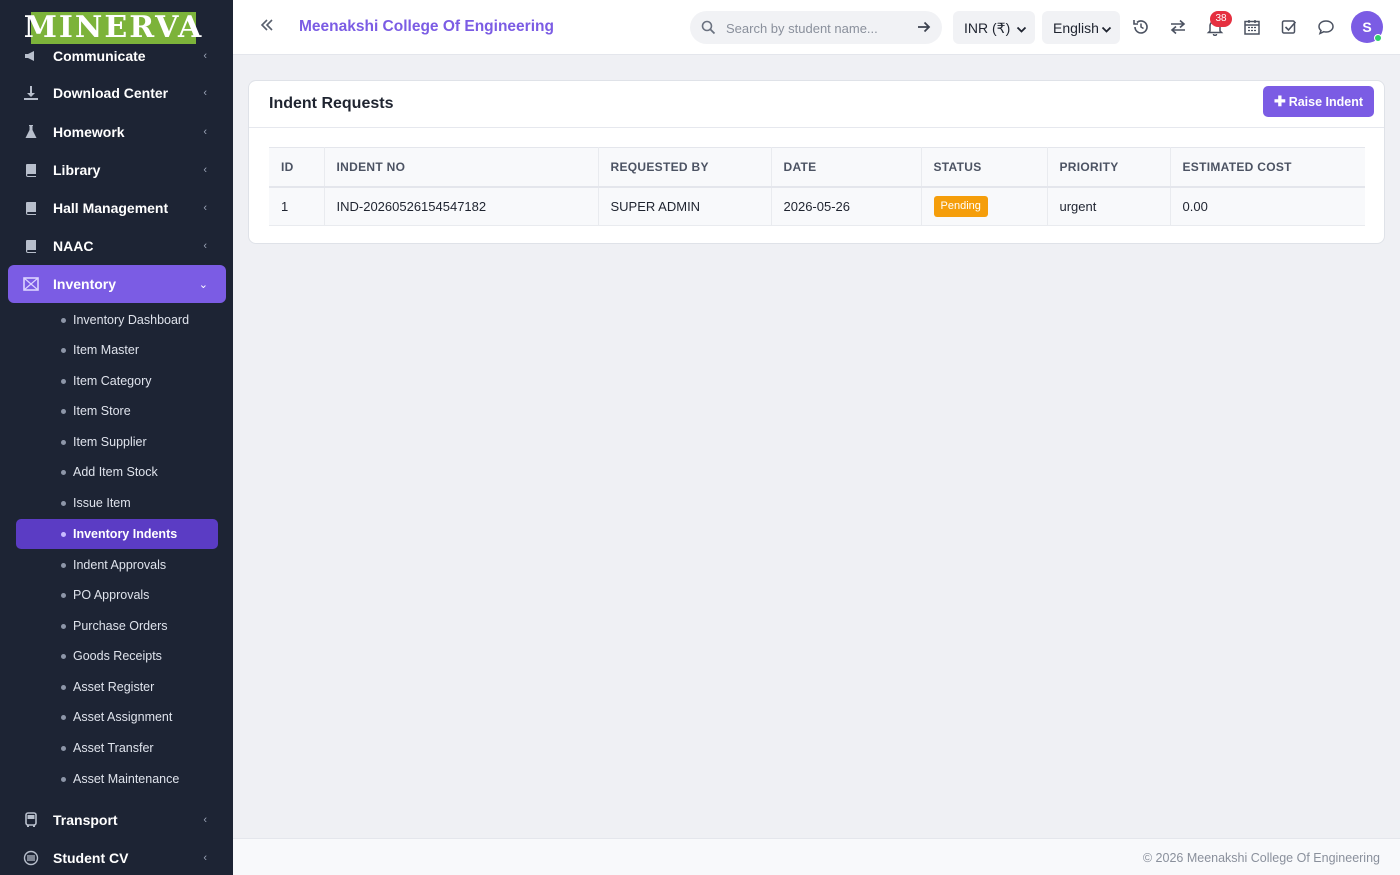 Image resolution: width=1400 pixels, height=875 pixels. I want to click on currency-select: INR (₹), so click(994, 27).